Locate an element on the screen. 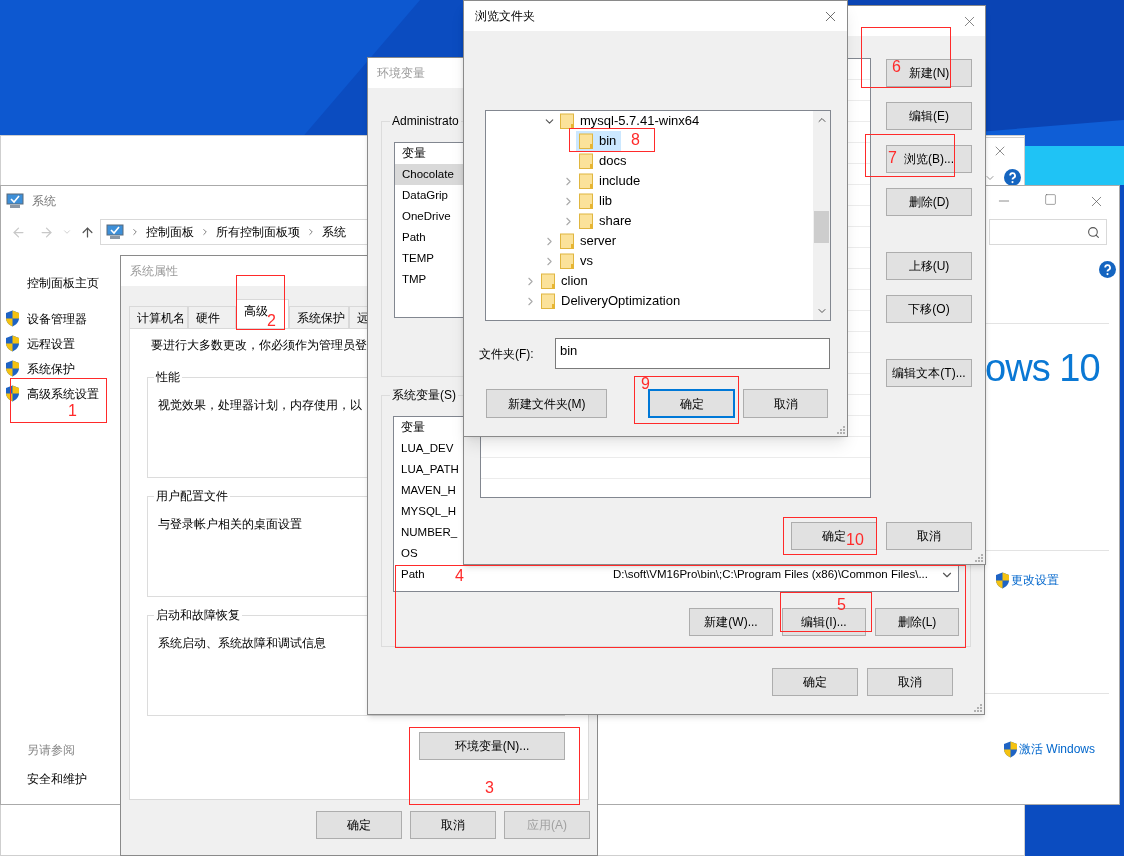 The width and height of the screenshot is (1124, 856). folder-name-field: bin is located at coordinates (692, 353).